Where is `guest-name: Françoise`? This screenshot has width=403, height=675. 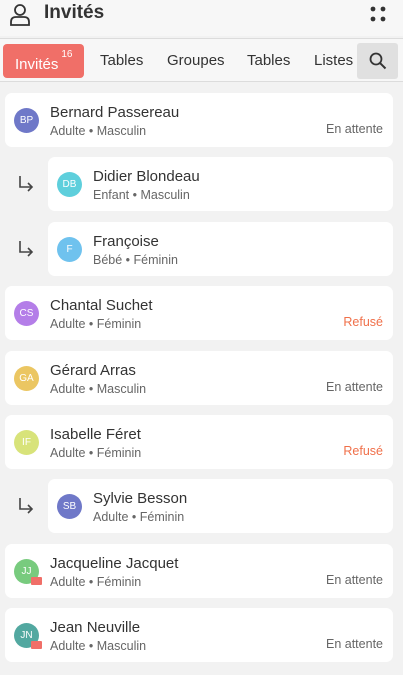 guest-name: Françoise is located at coordinates (126, 241).